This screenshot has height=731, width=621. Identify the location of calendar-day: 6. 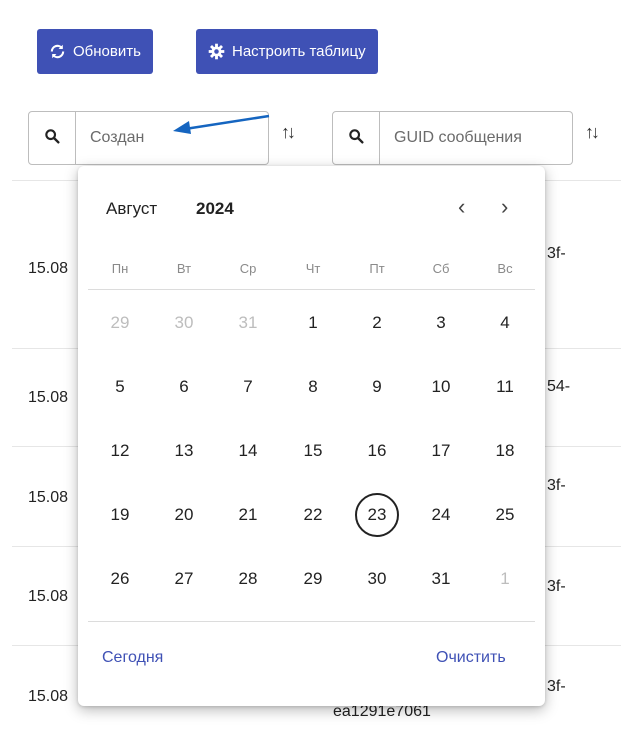
(184, 387).